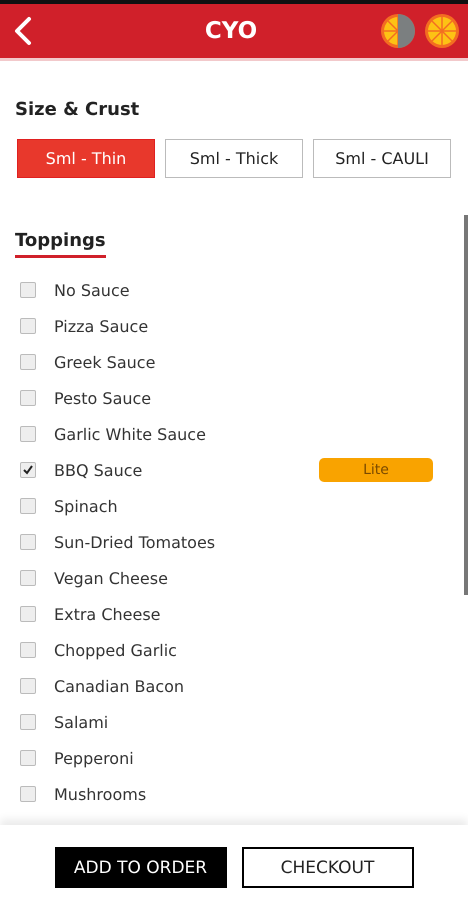 This screenshot has height=900, width=468. Describe the element at coordinates (382, 158) in the screenshot. I see `crust-option: Sml - CAULI` at that location.